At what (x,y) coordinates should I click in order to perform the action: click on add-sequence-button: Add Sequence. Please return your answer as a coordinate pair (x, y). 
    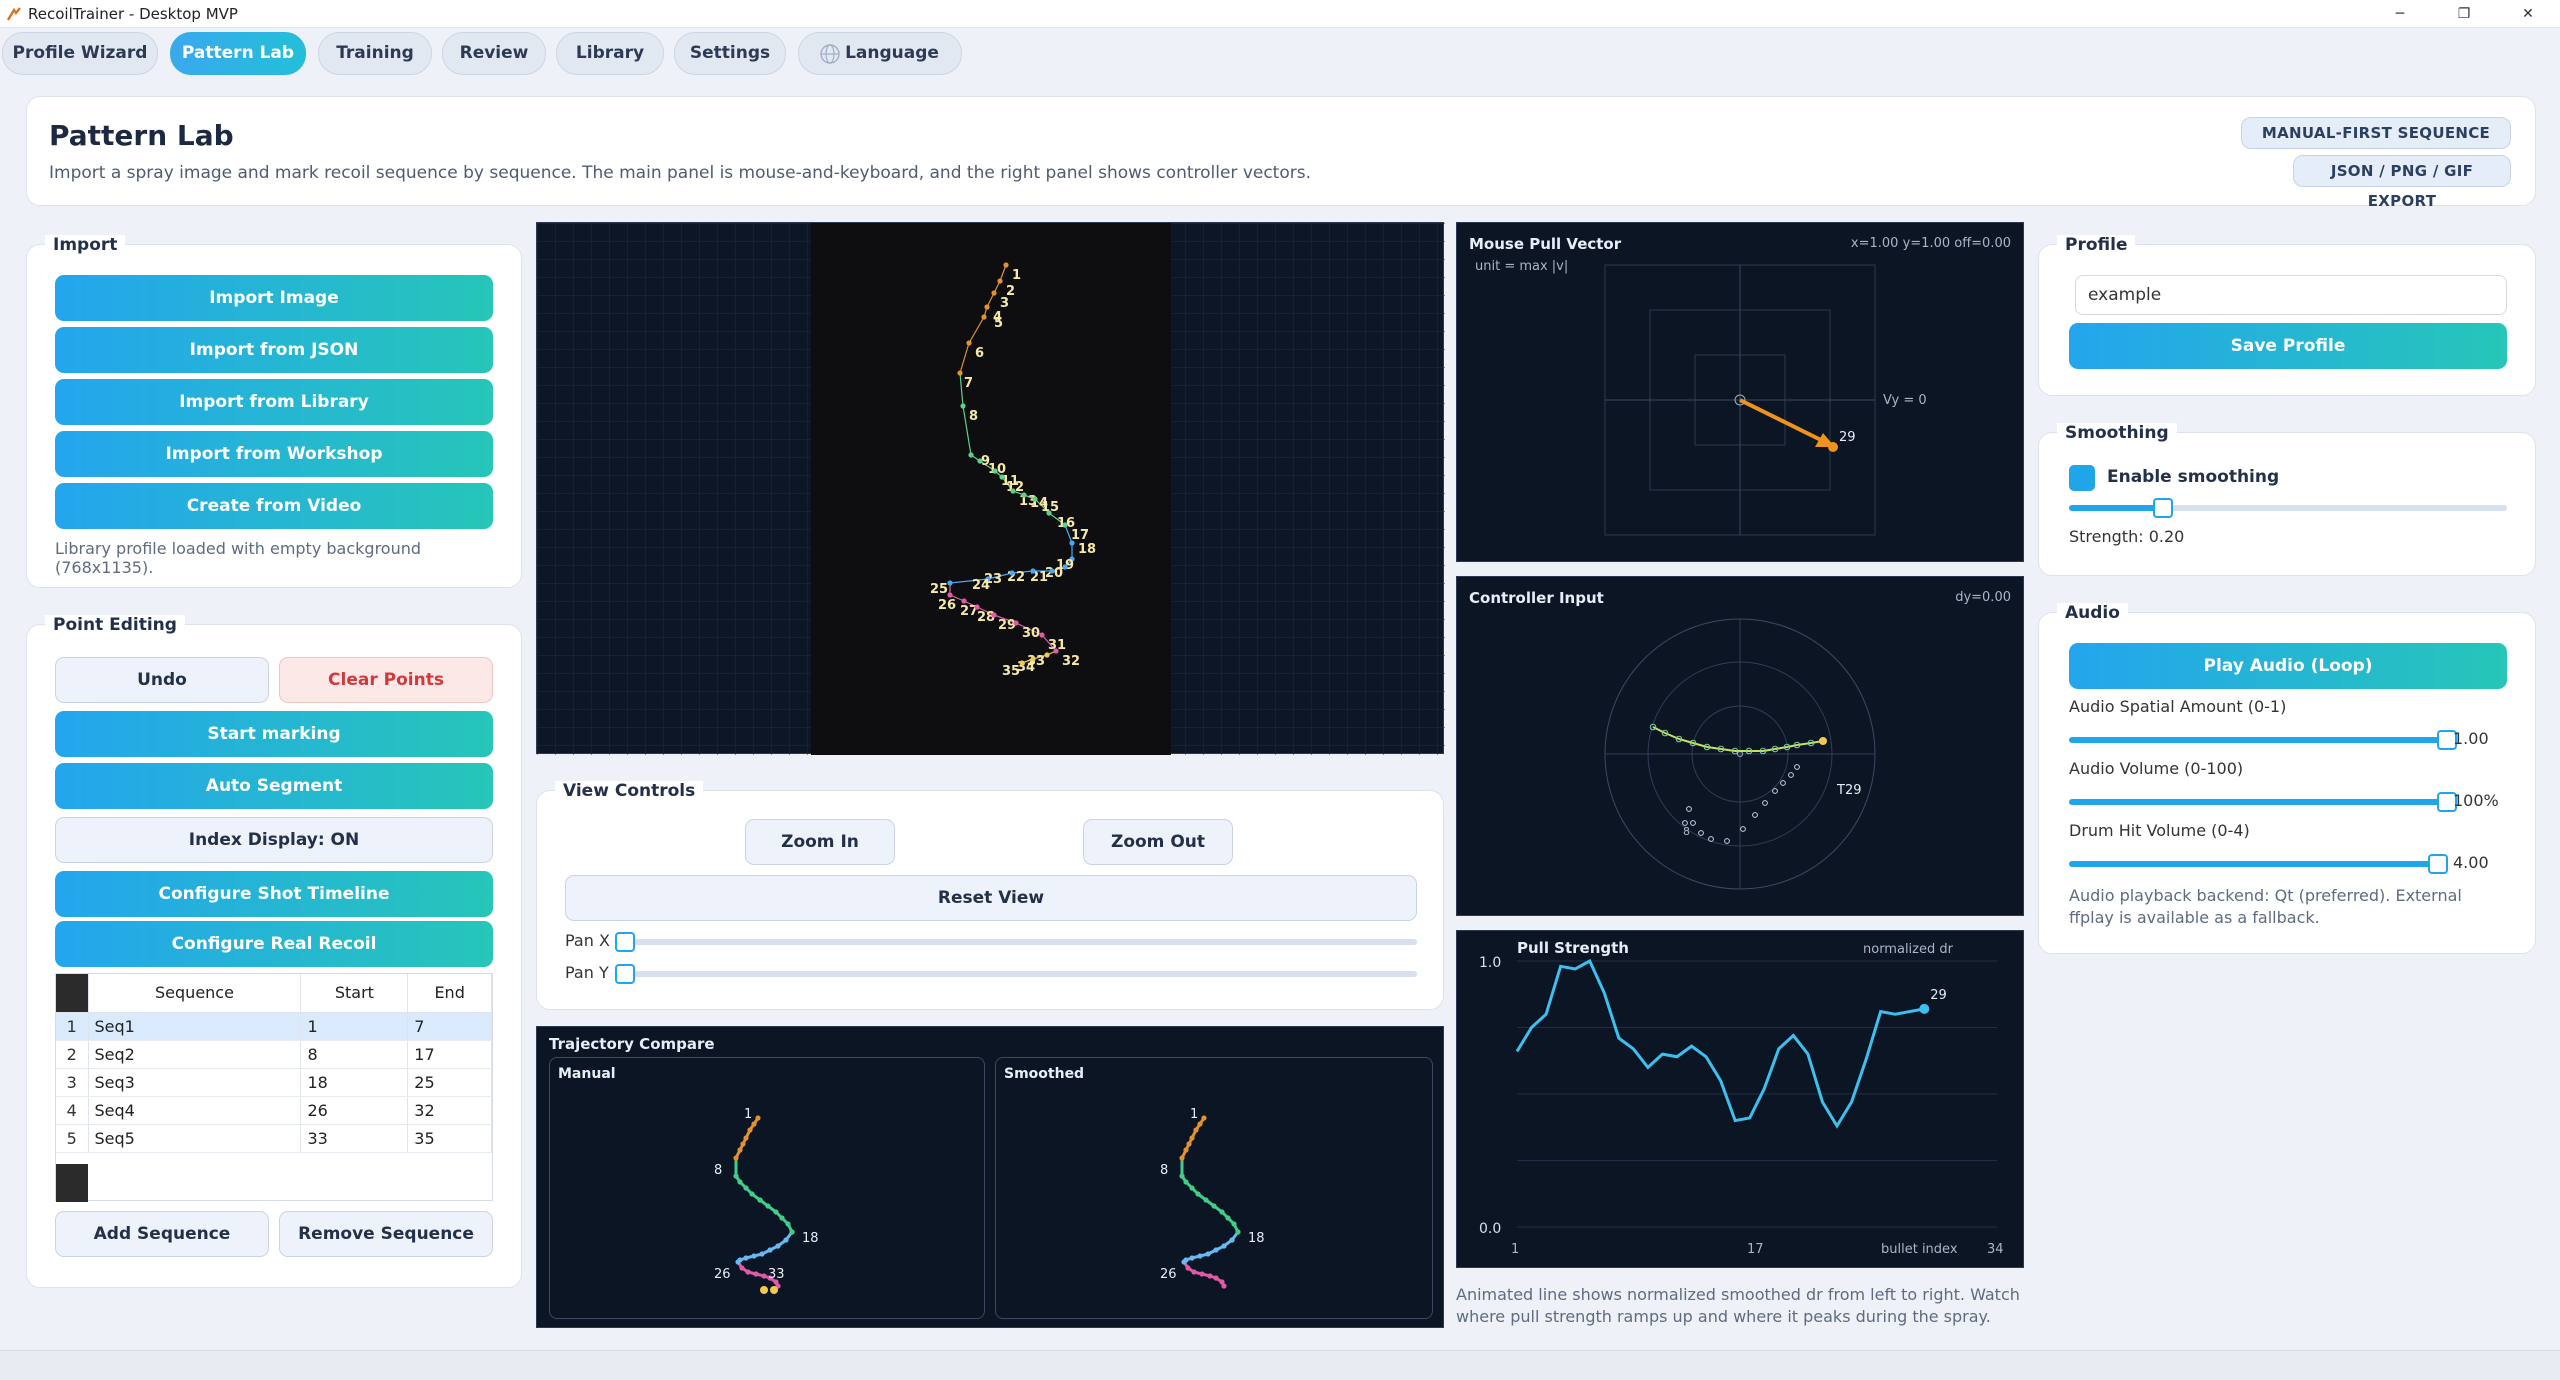
    Looking at the image, I should click on (162, 1234).